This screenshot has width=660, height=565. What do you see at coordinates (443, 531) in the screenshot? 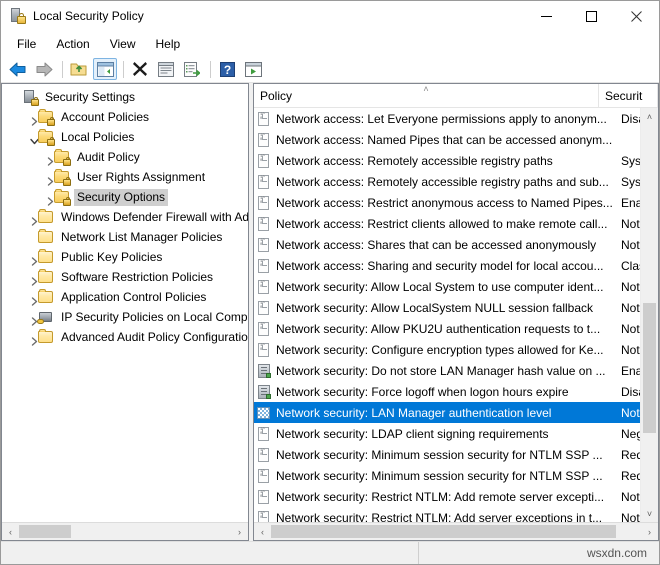
I see `list-hscroll-thumb` at bounding box center [443, 531].